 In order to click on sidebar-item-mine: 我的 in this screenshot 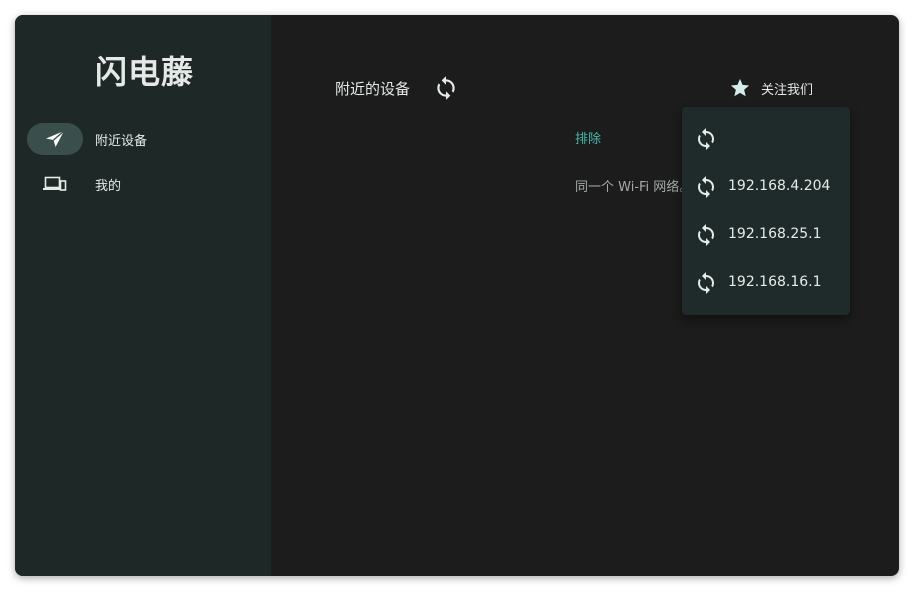, I will do `click(142, 184)`.